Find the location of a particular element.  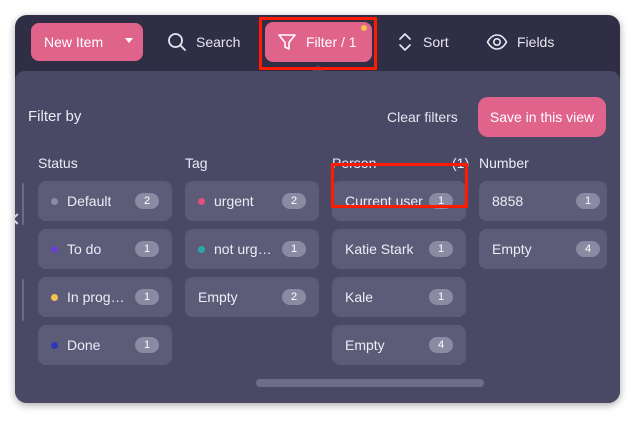

eye-icon is located at coordinates (497, 42).